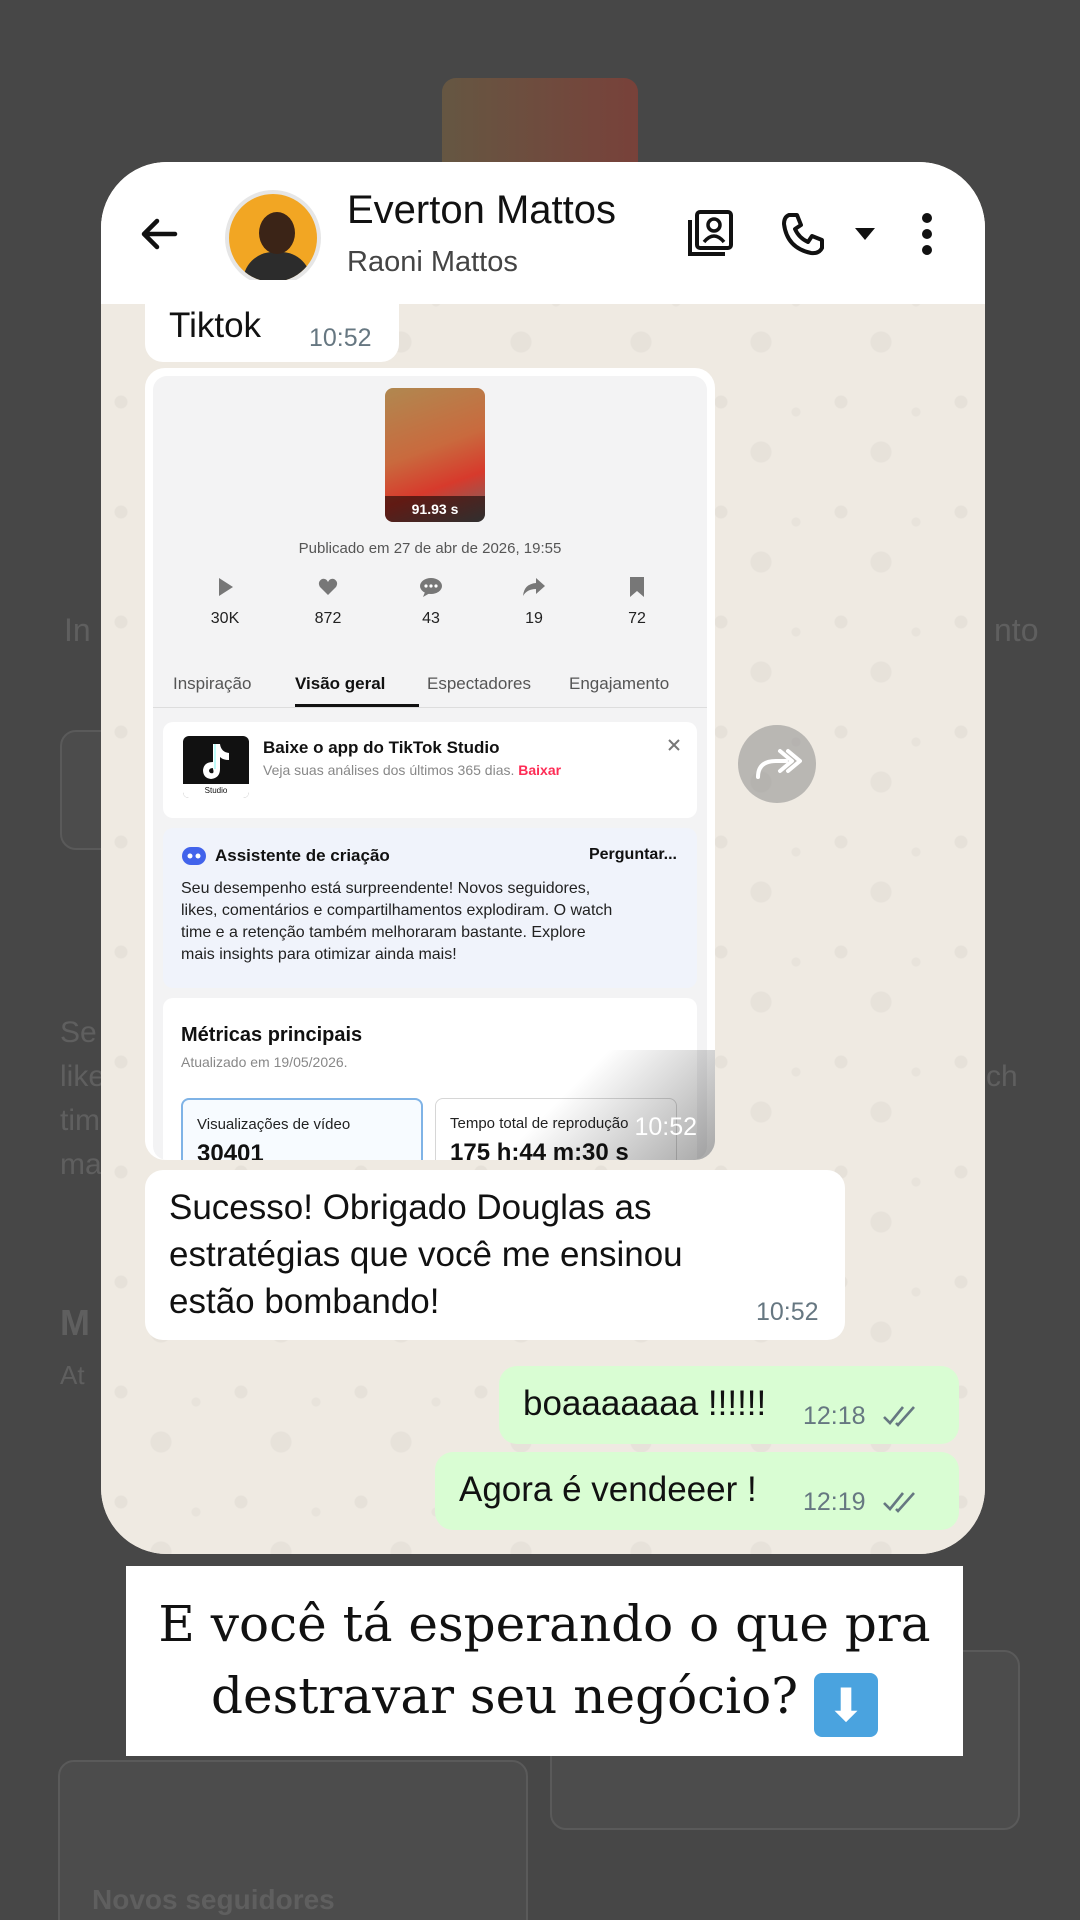  What do you see at coordinates (865, 234) in the screenshot?
I see `chevron-down-icon` at bounding box center [865, 234].